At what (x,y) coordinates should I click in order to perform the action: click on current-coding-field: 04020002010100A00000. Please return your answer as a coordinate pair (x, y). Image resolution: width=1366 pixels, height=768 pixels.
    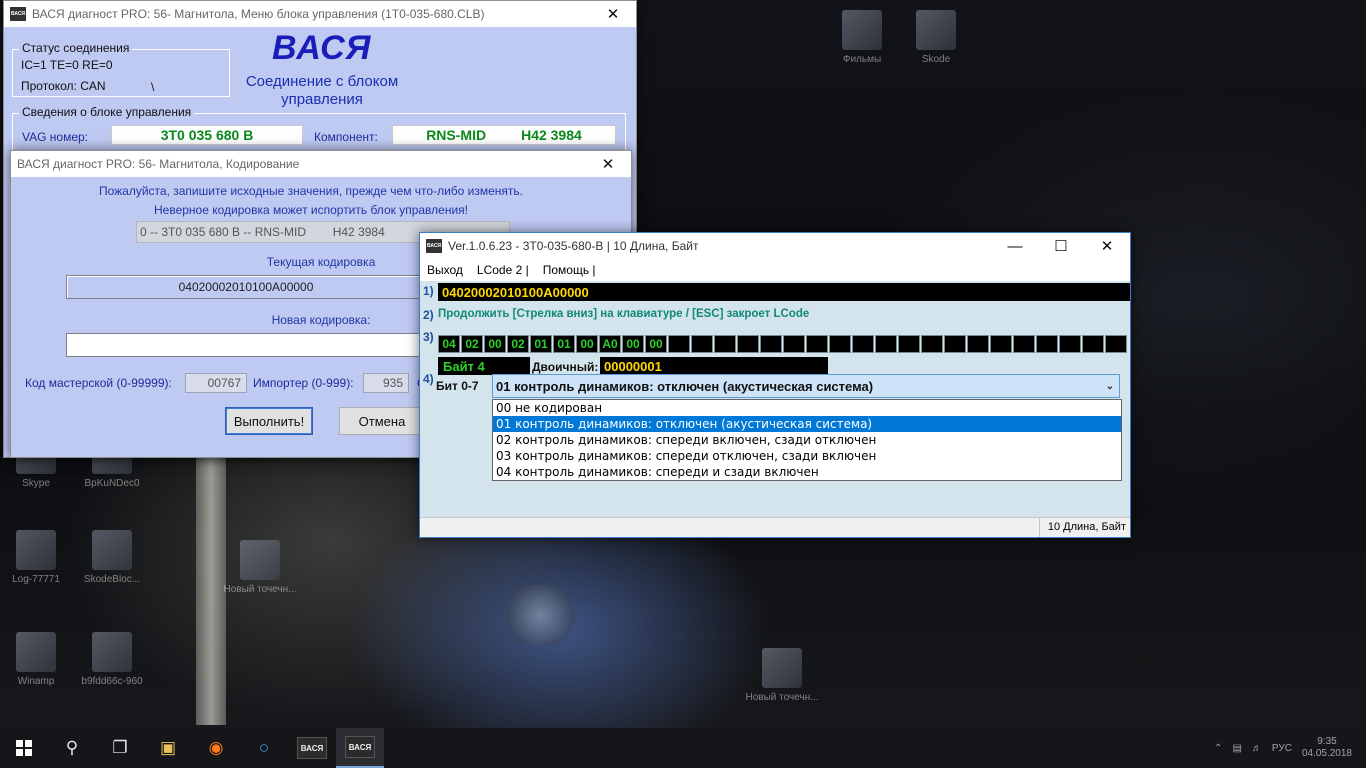
    Looking at the image, I should click on (246, 287).